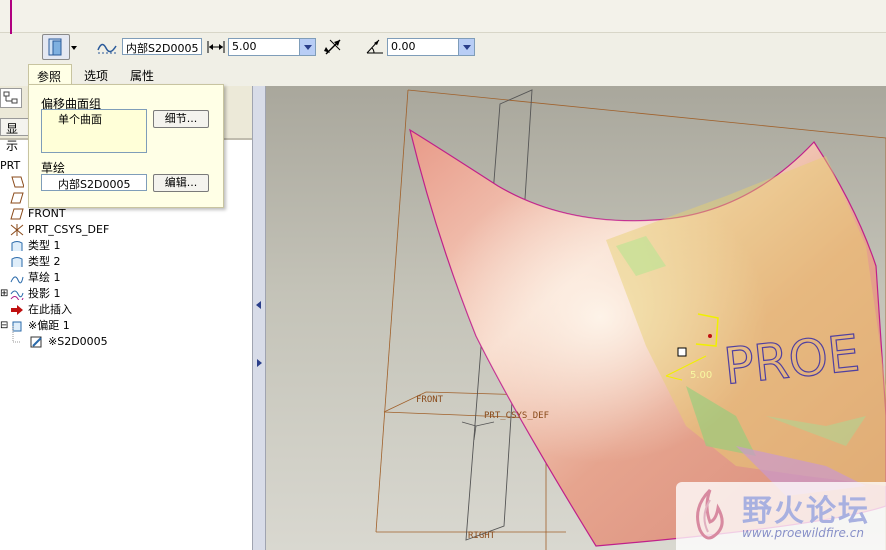  What do you see at coordinates (162, 46) in the screenshot?
I see `sketch-reference-field: 内部S2D0005` at bounding box center [162, 46].